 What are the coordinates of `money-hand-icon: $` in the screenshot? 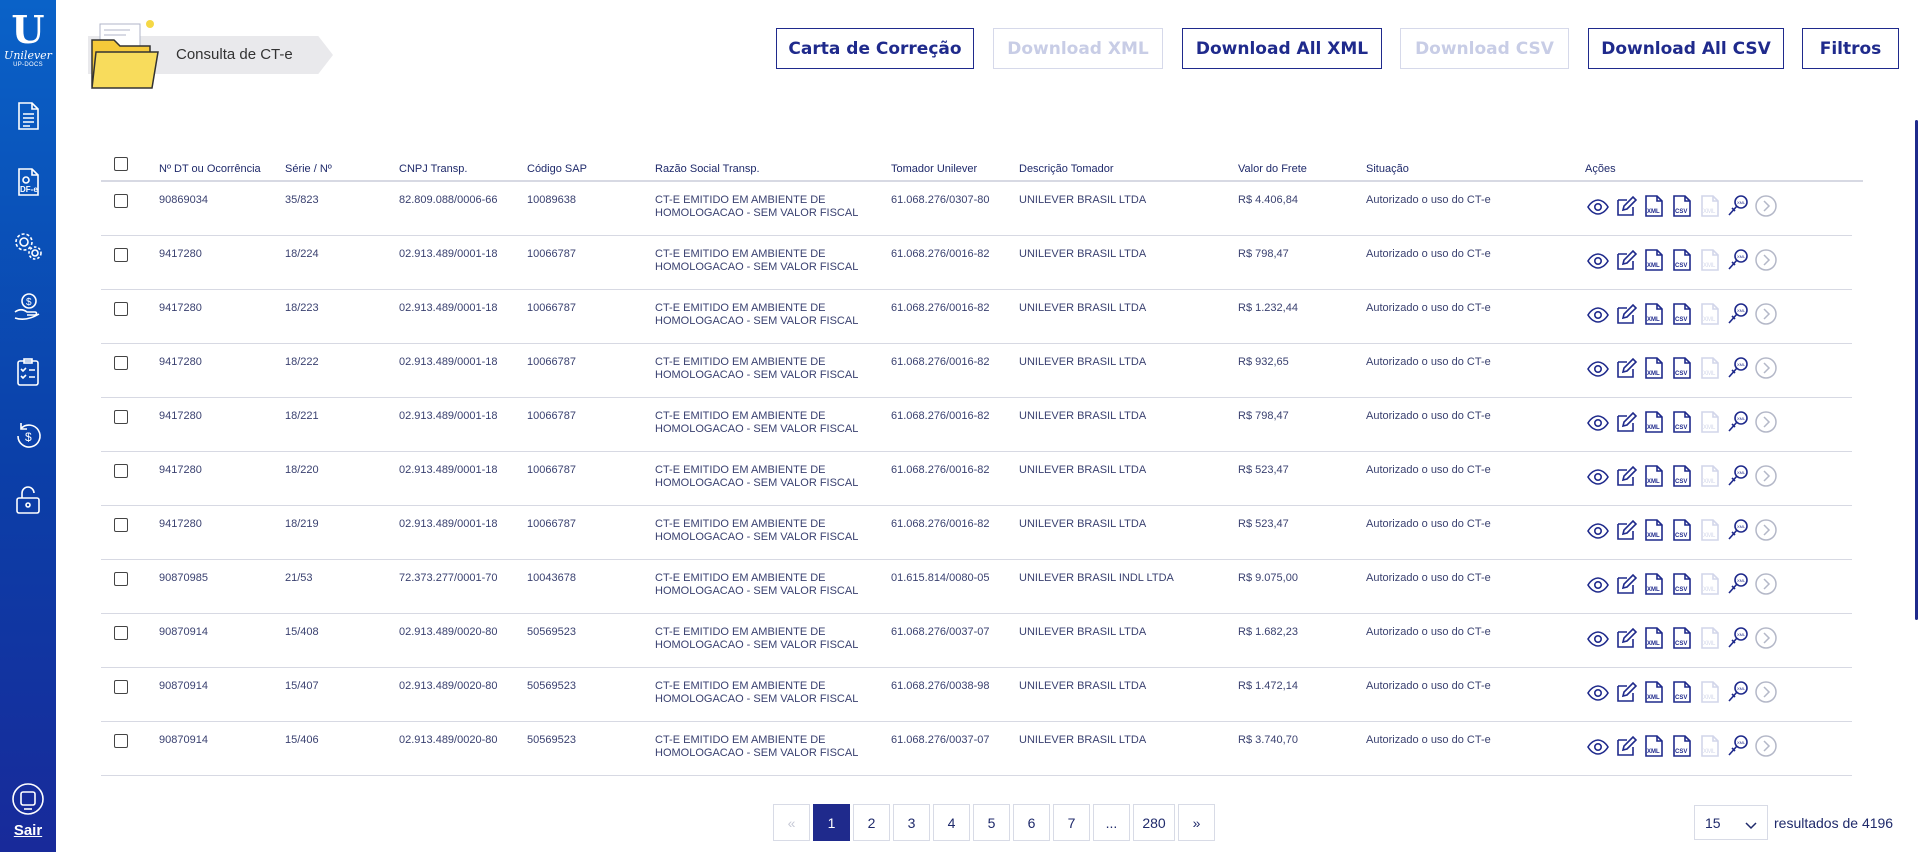 It's located at (28, 306).